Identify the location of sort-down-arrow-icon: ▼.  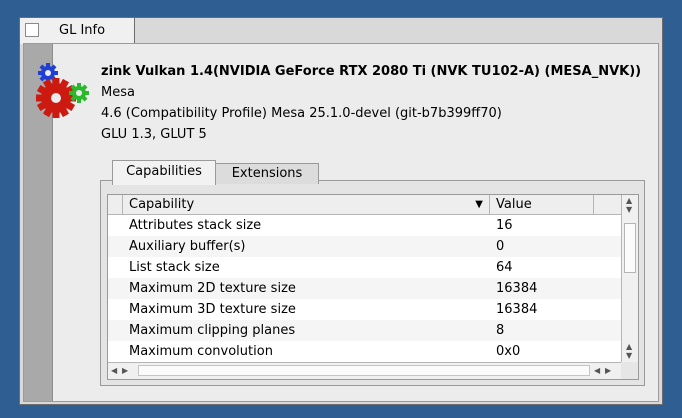
(479, 204).